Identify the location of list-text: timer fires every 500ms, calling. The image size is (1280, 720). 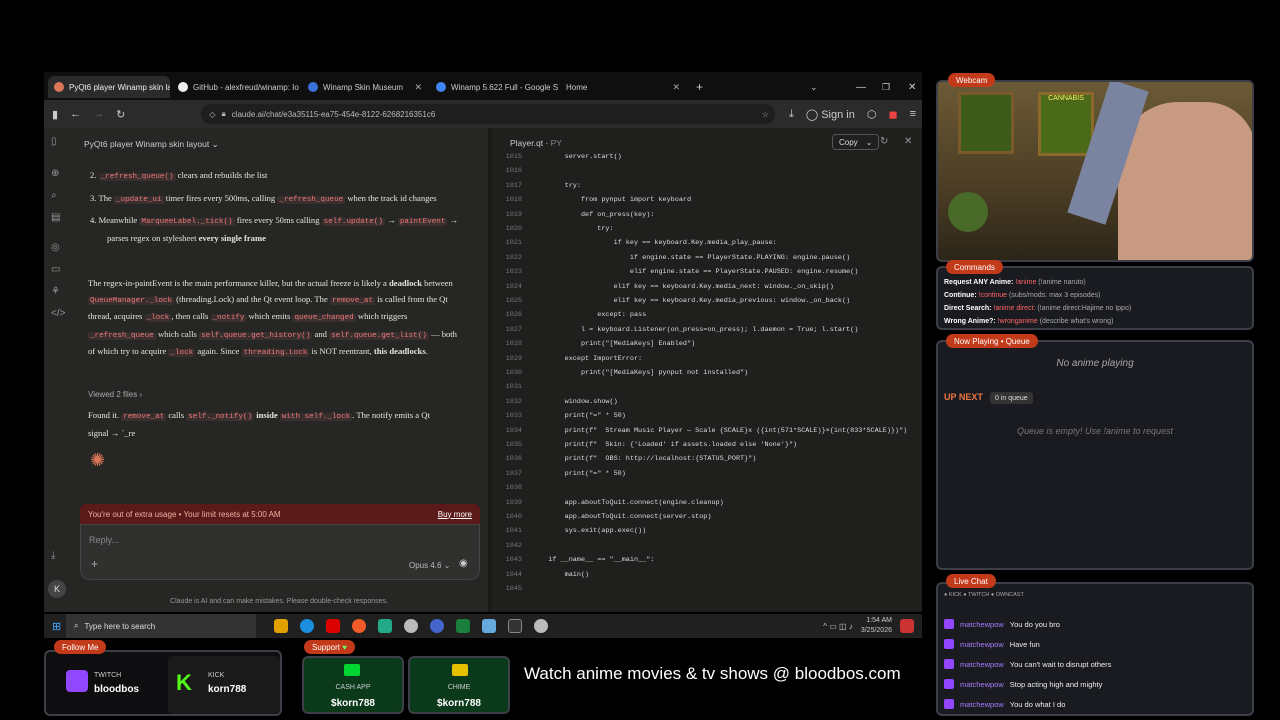
(220, 197).